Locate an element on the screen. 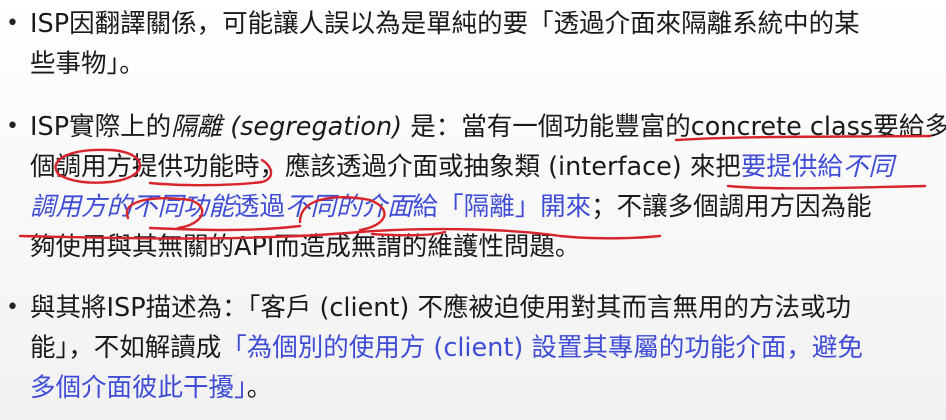  text-run: 與其將ISP描述為：「客戶 (client) 不應被迫使用對其而言無用的方法或功 is located at coordinates (440, 308).